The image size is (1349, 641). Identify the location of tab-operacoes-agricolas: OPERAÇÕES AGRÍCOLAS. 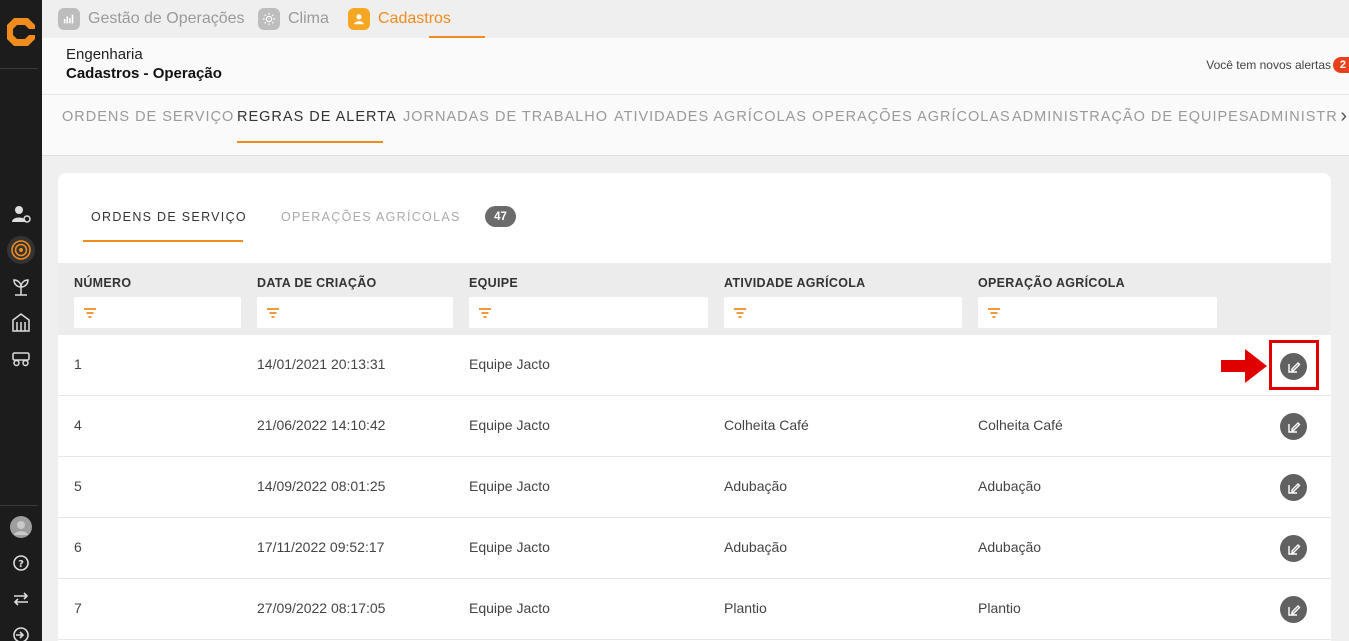
(911, 117).